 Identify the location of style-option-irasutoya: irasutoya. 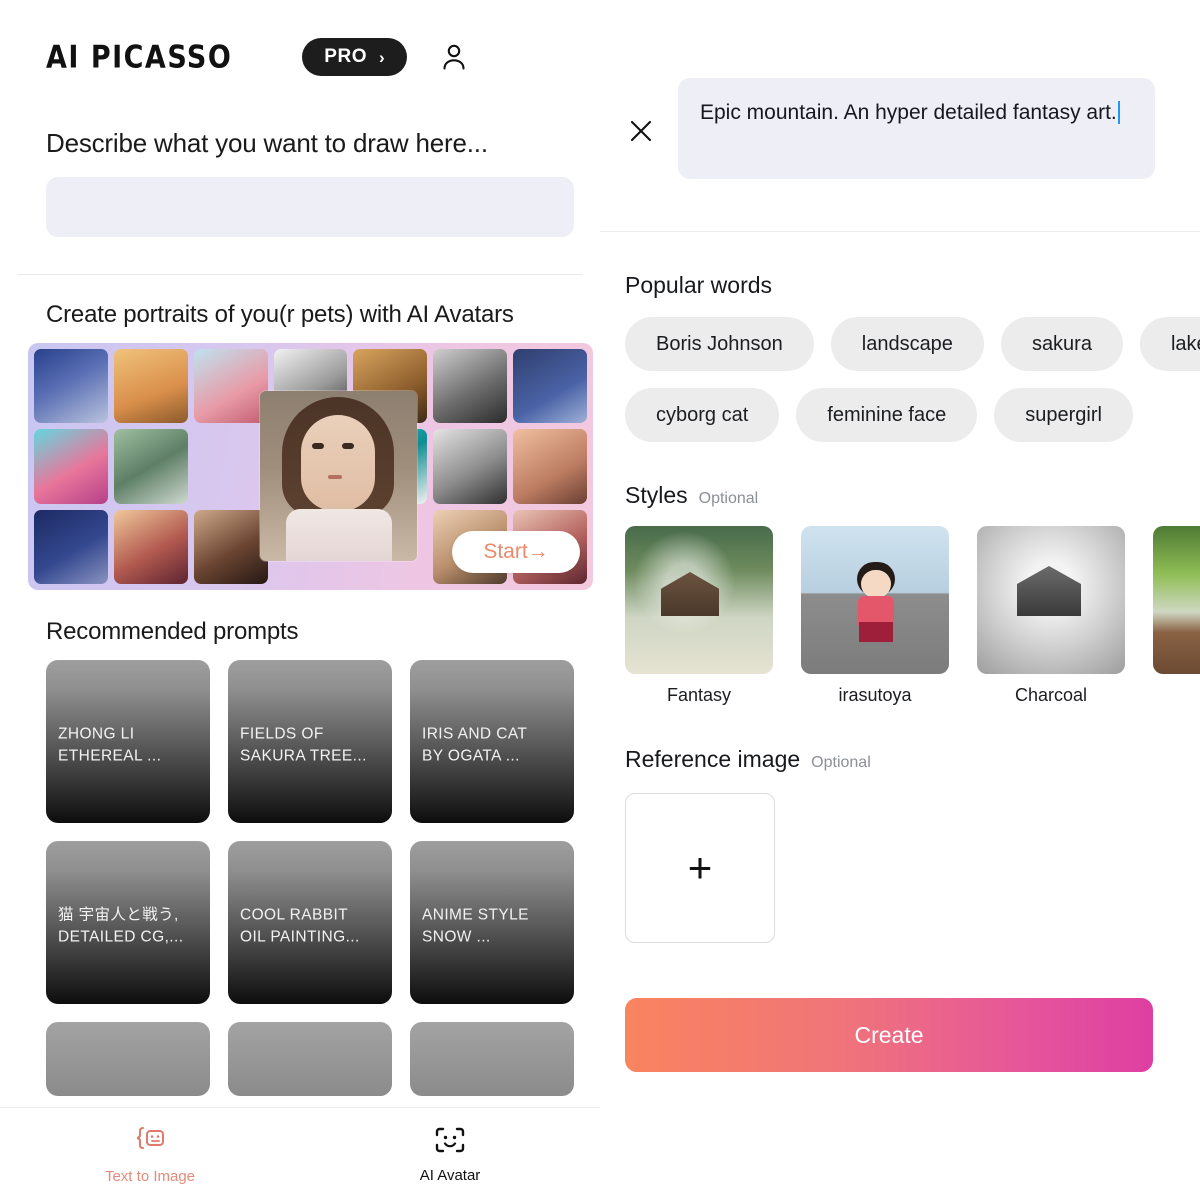
(875, 616).